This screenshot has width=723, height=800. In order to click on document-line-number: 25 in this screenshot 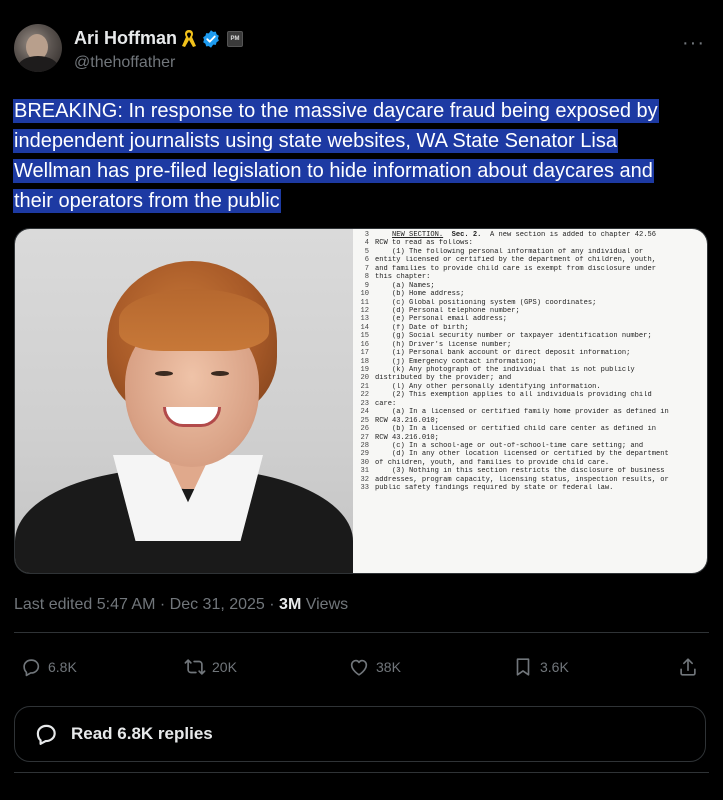, I will do `click(364, 420)`.